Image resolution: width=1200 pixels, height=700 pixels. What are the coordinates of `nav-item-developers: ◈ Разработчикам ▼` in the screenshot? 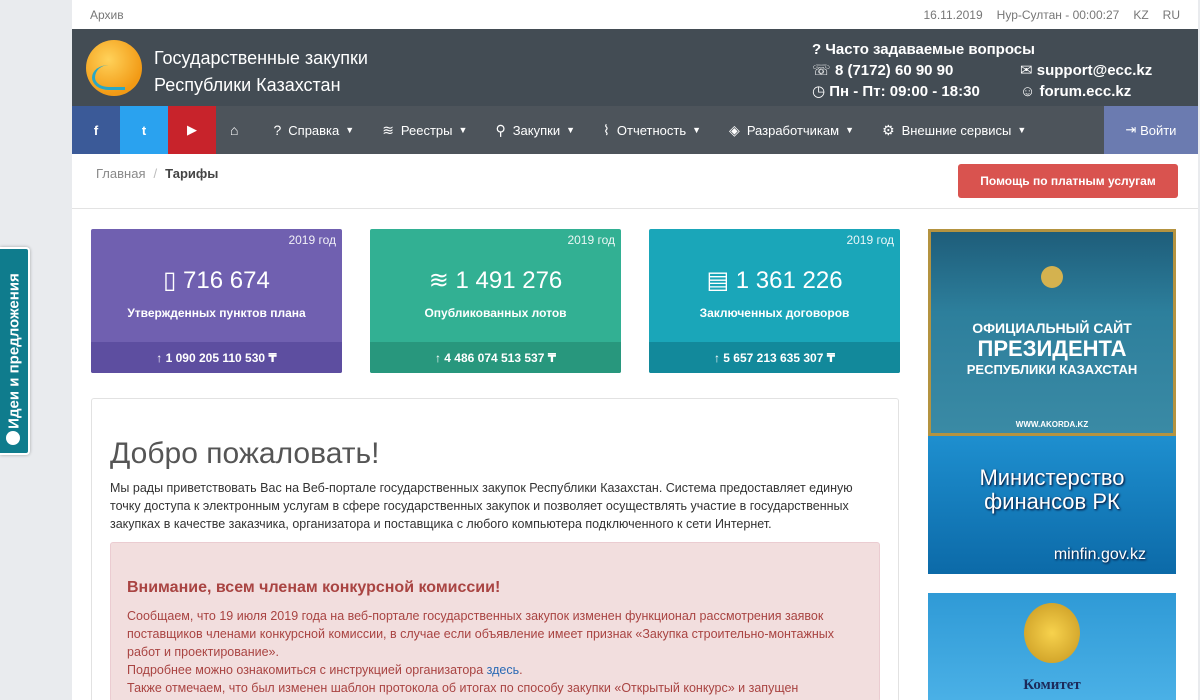 It's located at (791, 130).